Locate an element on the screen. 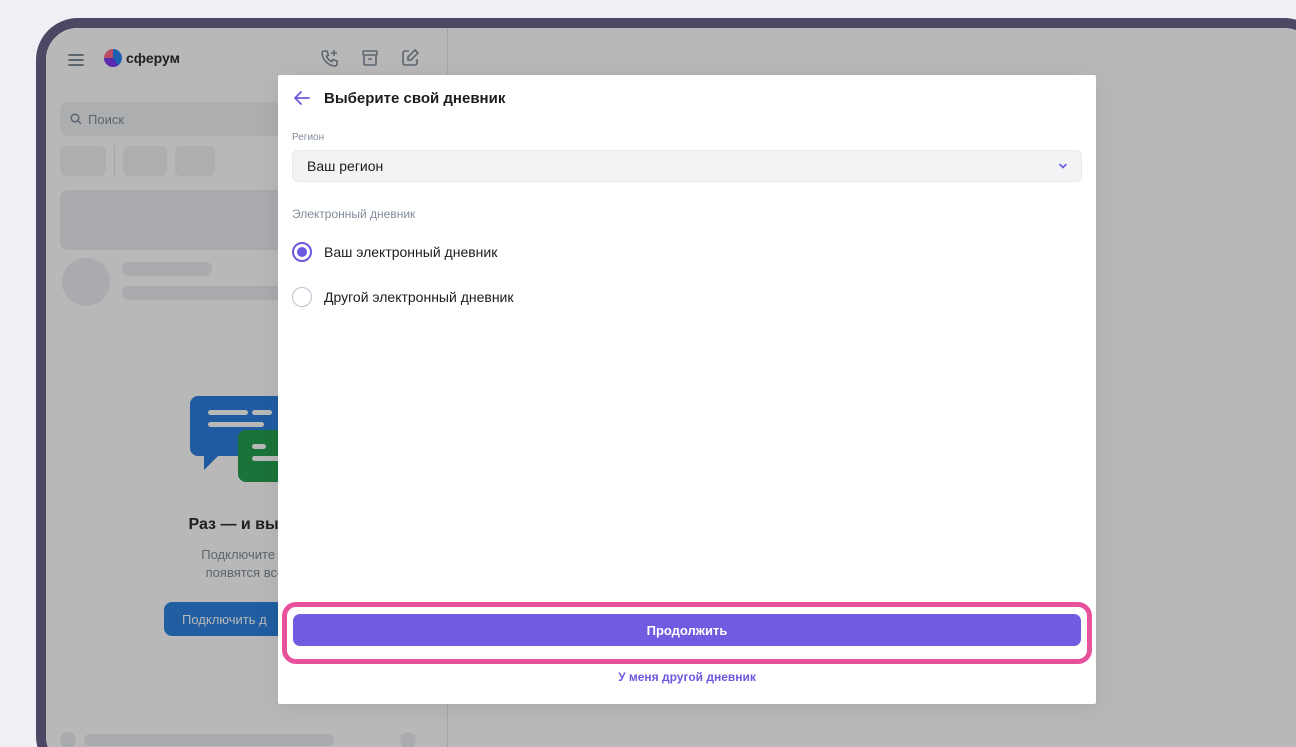 Image resolution: width=1296 pixels, height=747 pixels. radio-option-your-diary: Ваш электронный дневник is located at coordinates (394, 252).